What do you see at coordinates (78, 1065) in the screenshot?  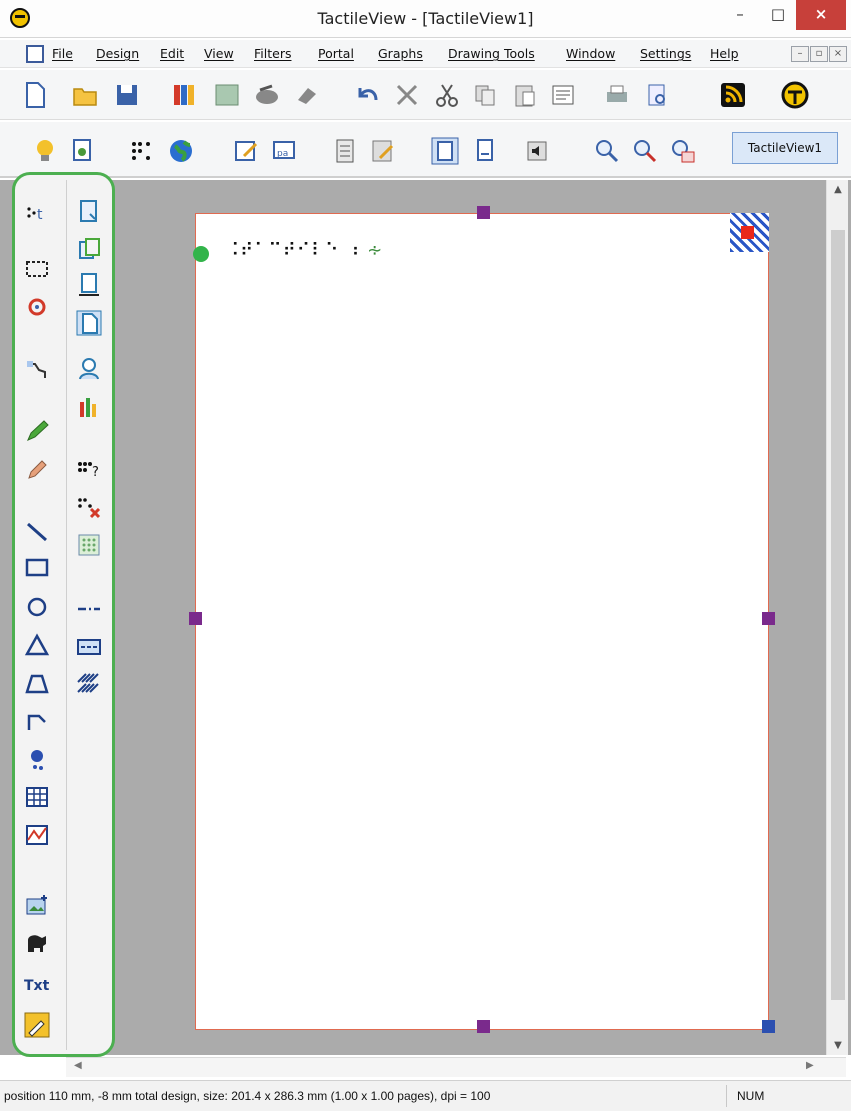 I see `scroll-left-arrow: ◀` at bounding box center [78, 1065].